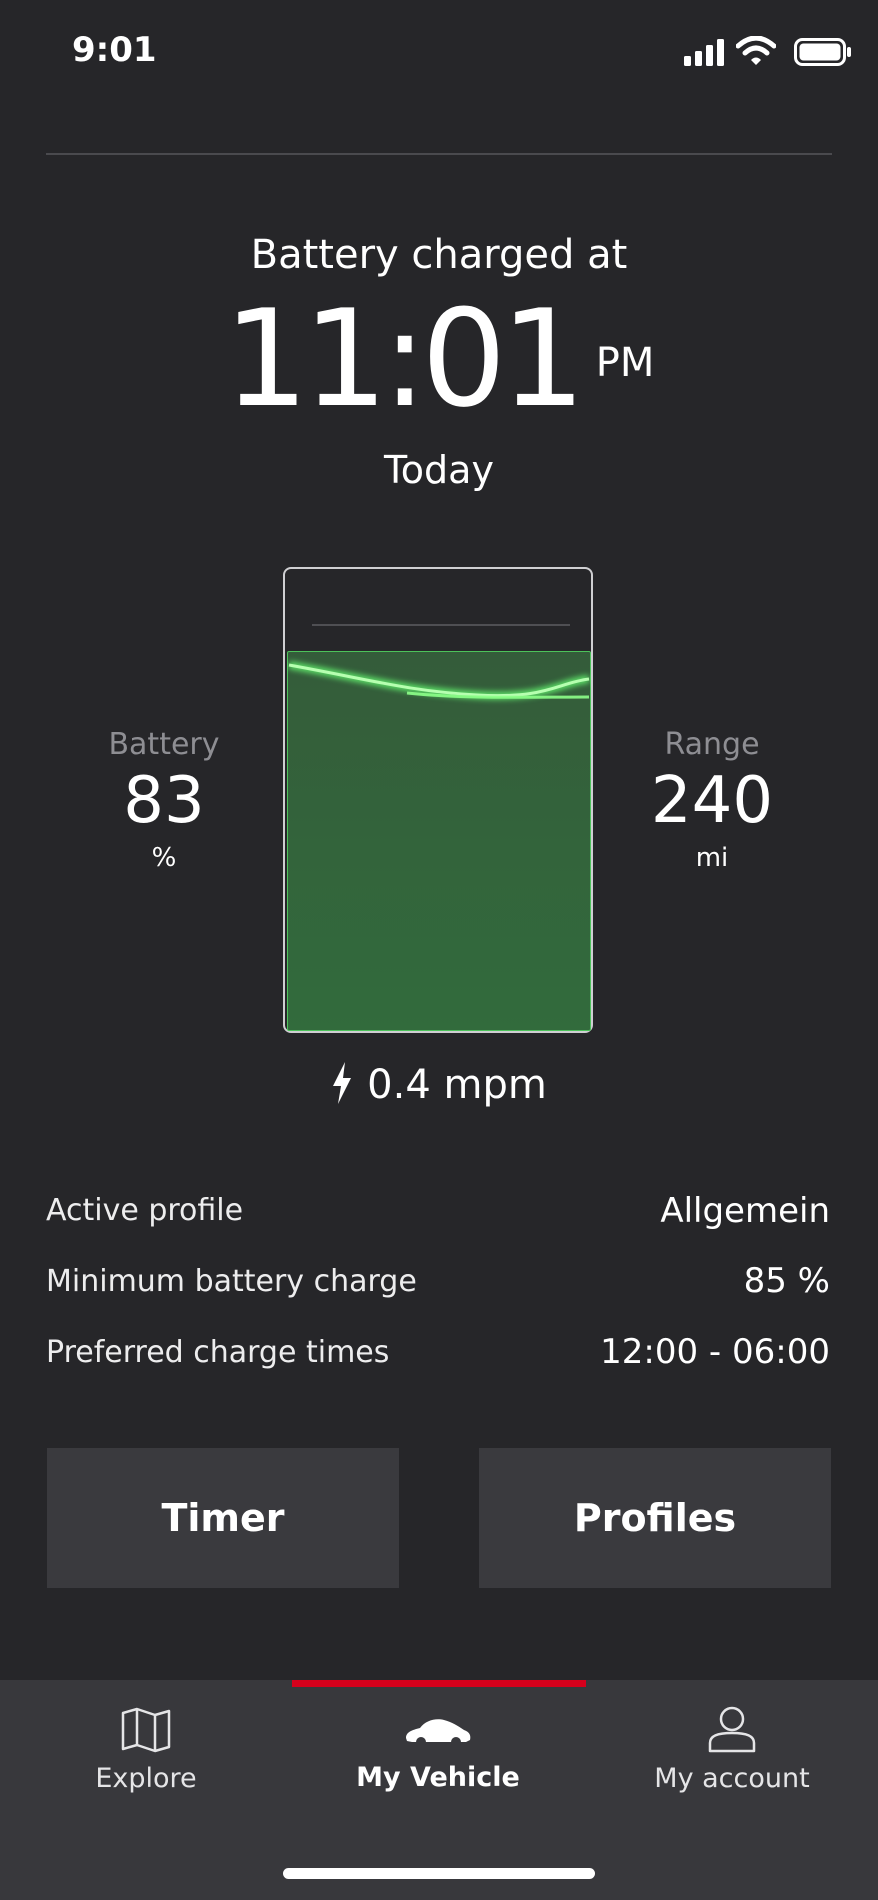  I want to click on tab-my-account: My account, so click(732, 1755).